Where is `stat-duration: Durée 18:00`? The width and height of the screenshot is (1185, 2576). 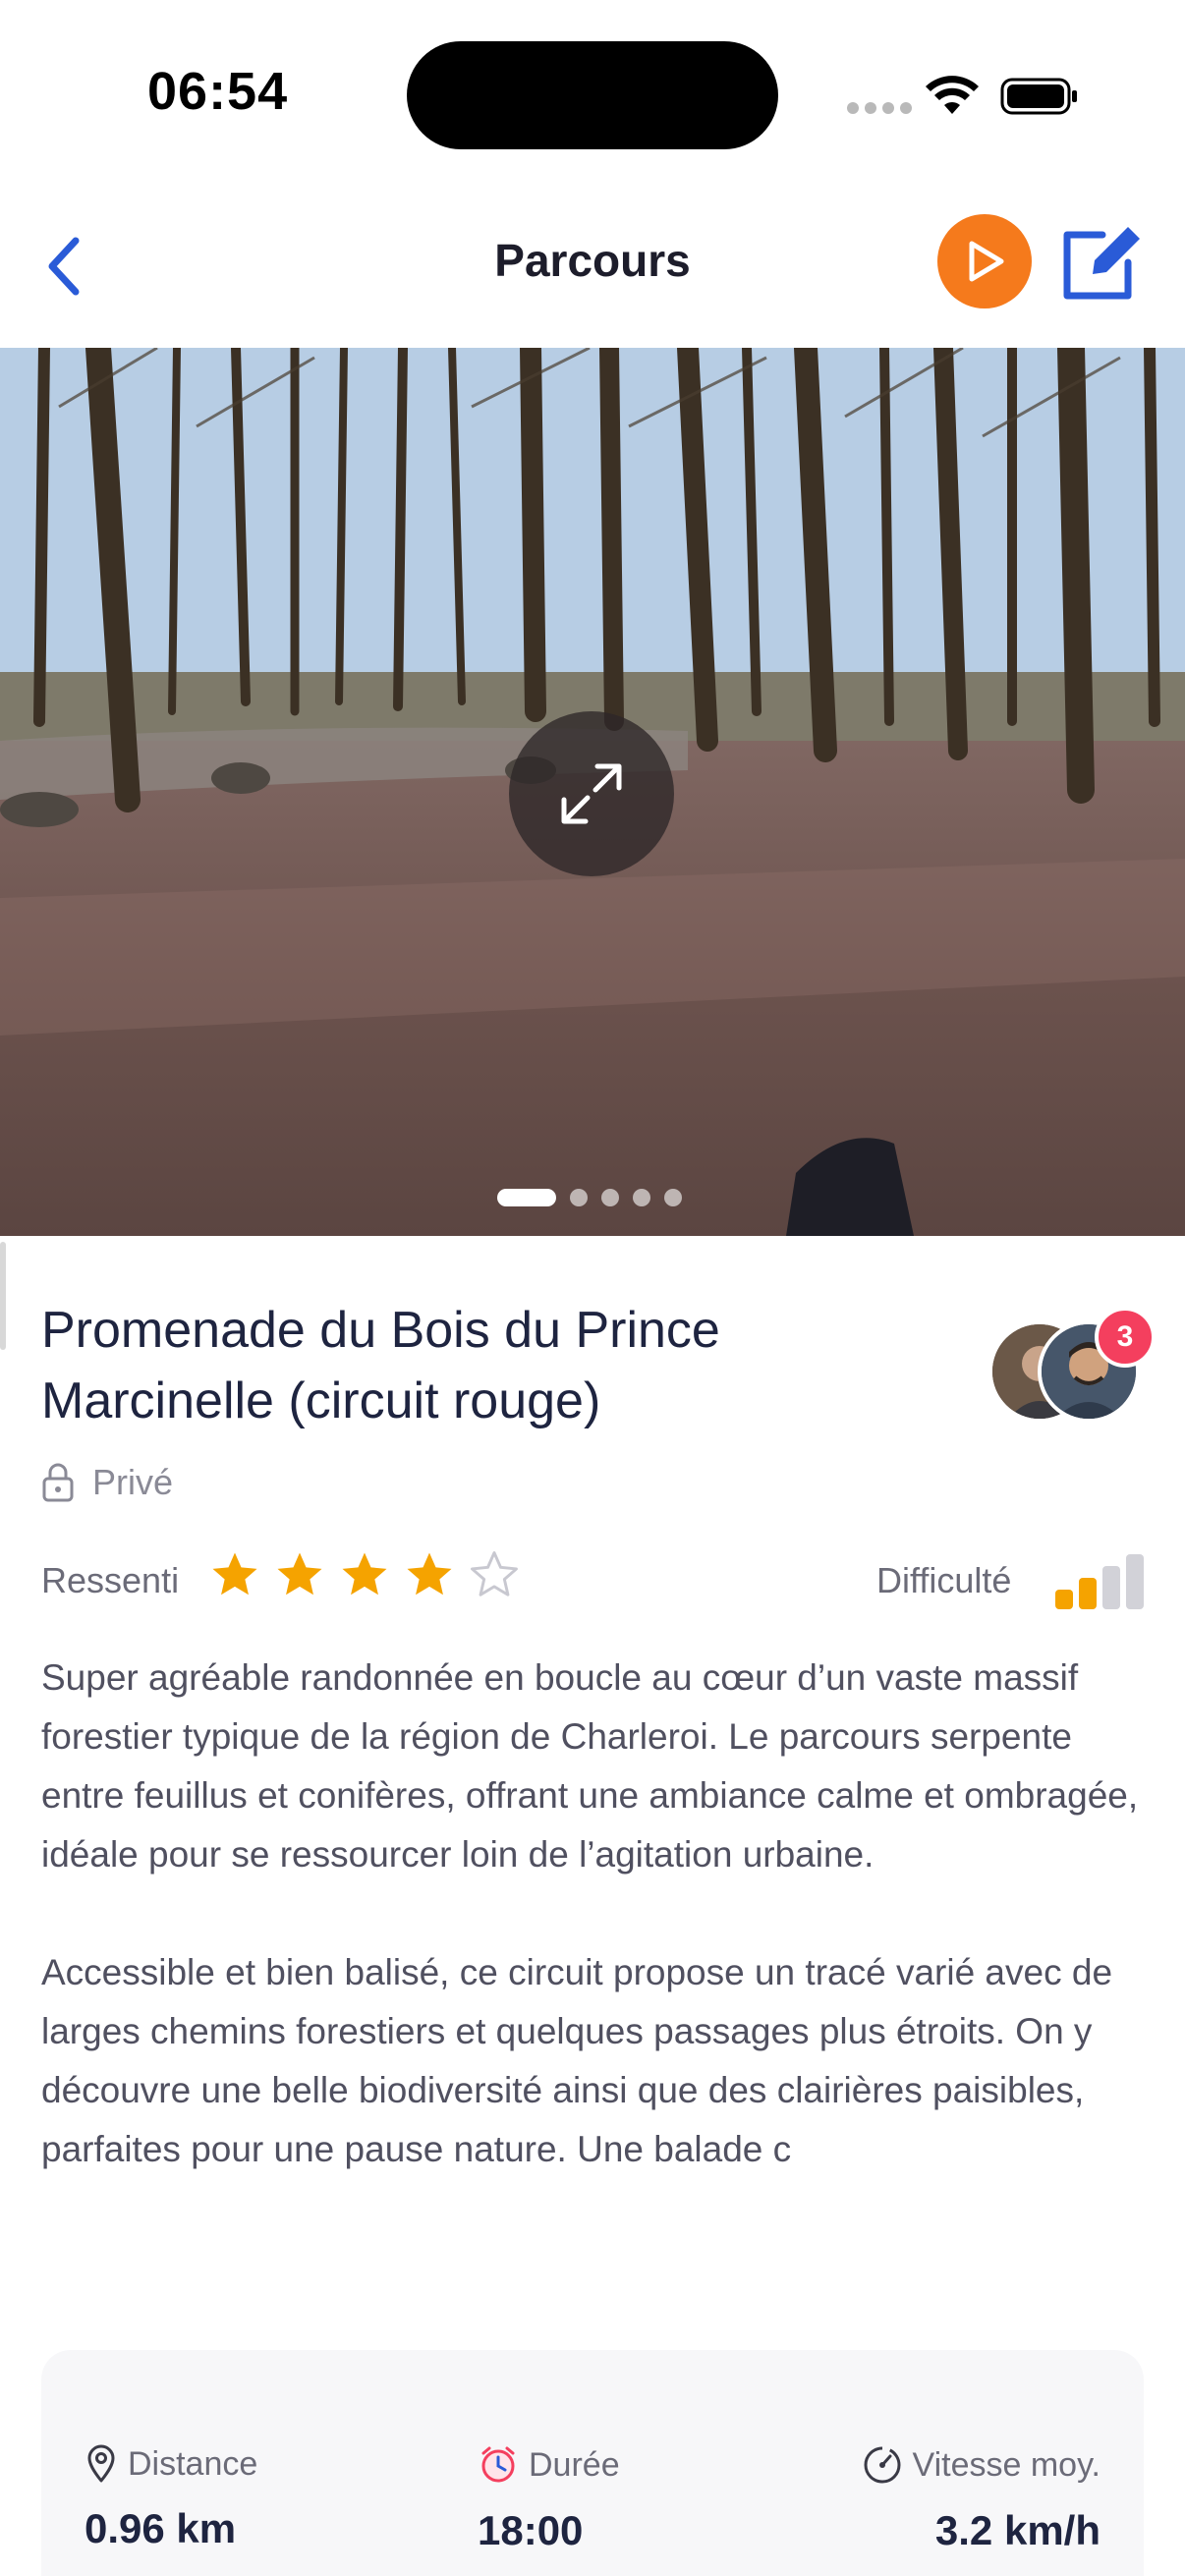 stat-duration: Durée 18:00 is located at coordinates (549, 2499).